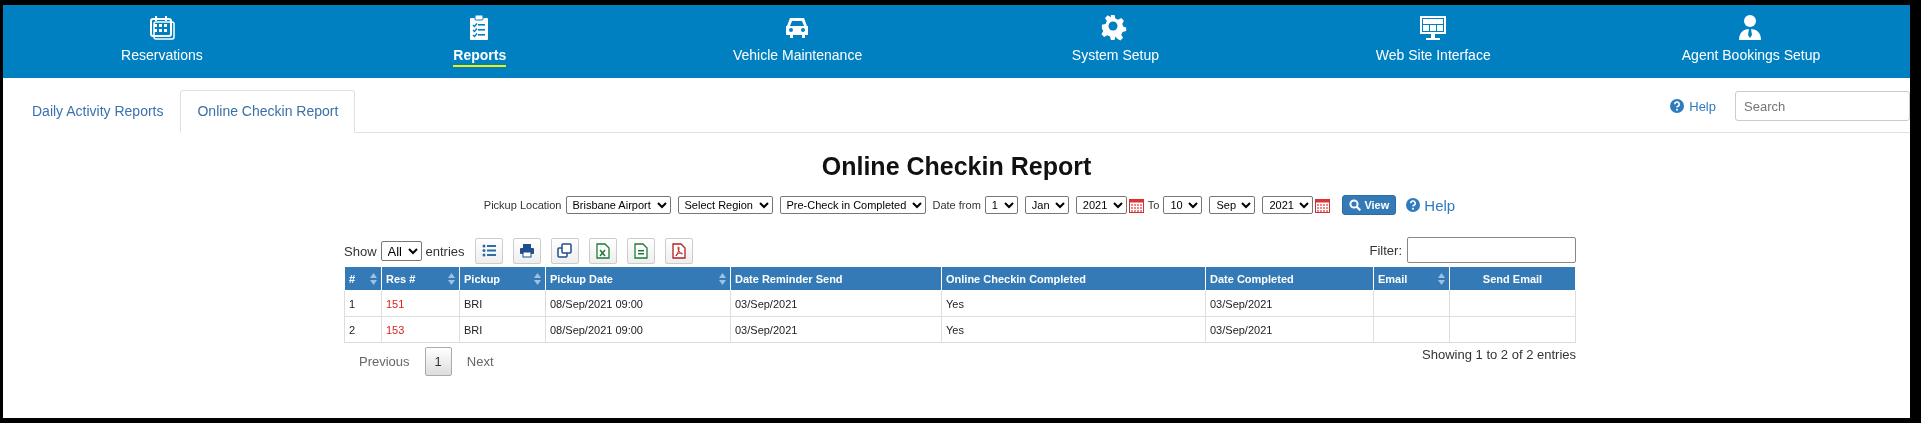  I want to click on list-icon, so click(488, 251).